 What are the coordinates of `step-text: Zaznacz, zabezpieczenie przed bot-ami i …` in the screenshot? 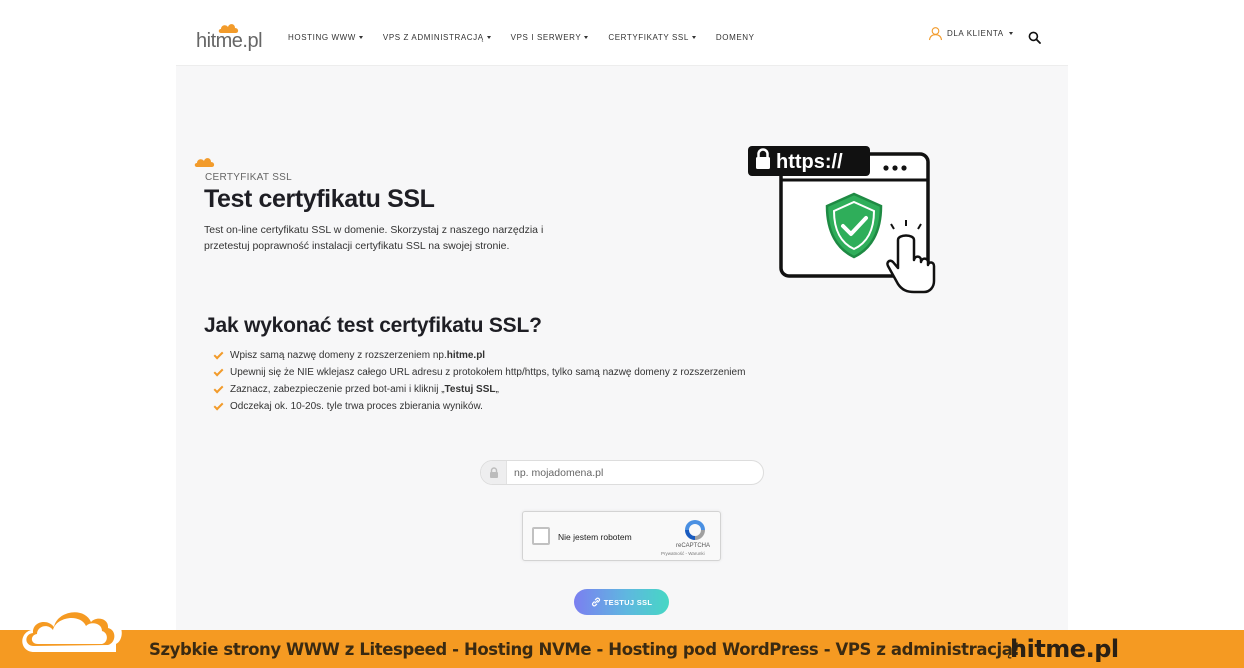 It's located at (337, 389).